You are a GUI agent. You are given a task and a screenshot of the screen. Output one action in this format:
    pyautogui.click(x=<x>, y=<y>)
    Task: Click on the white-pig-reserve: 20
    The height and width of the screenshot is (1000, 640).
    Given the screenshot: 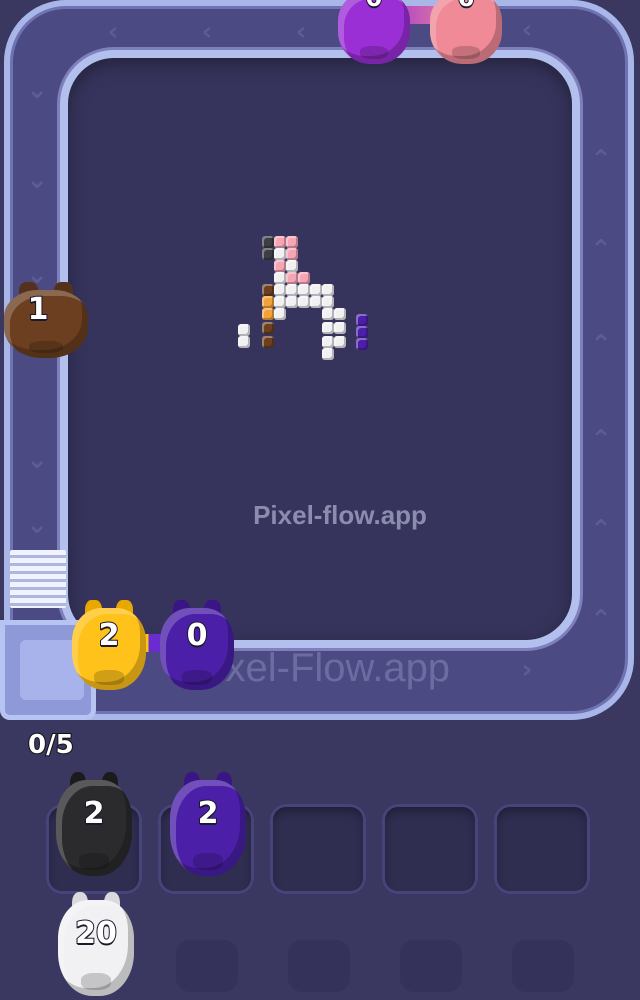 What is the action you would take?
    pyautogui.click(x=96, y=944)
    